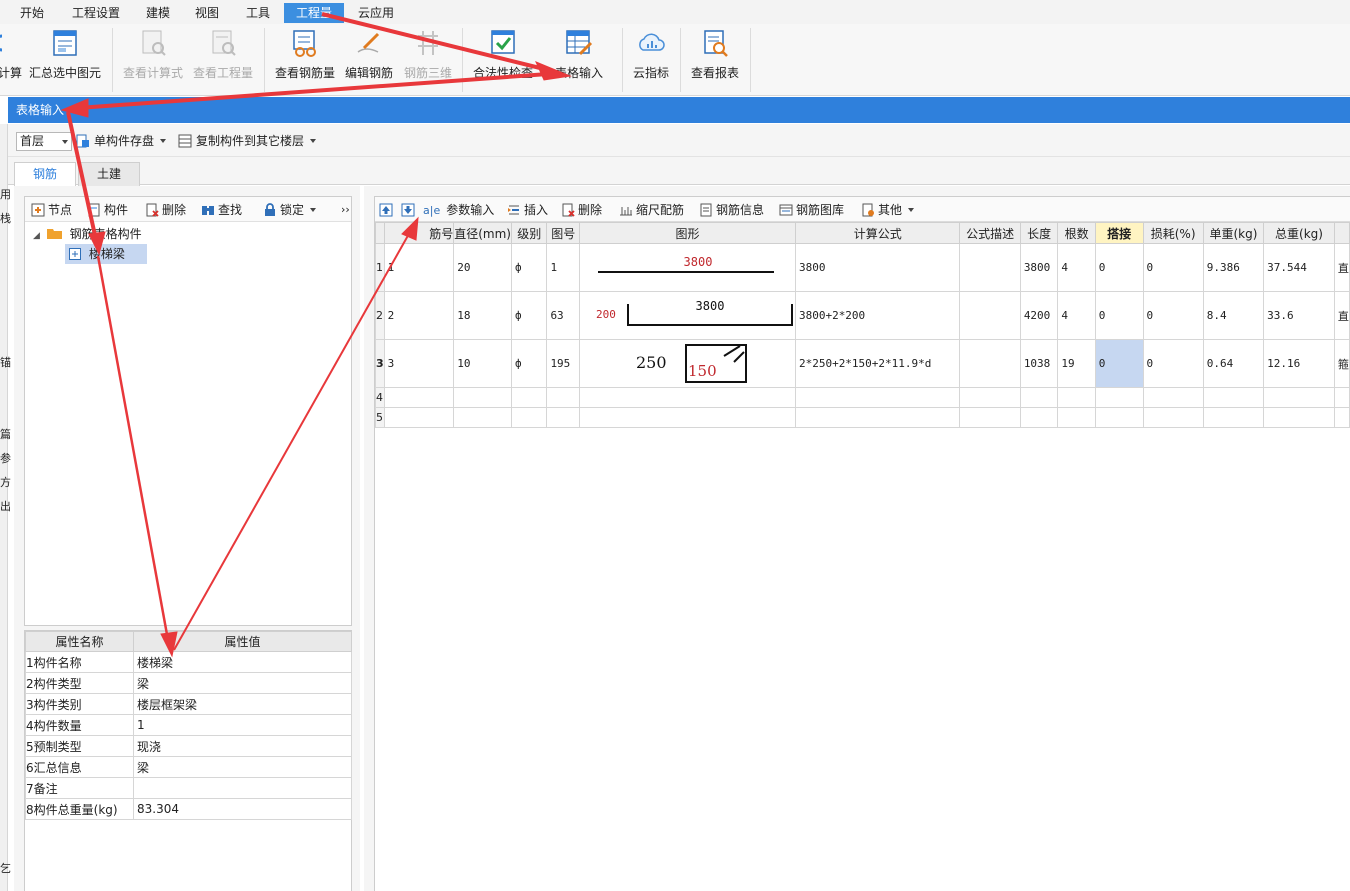 The height and width of the screenshot is (891, 1350). I want to click on header-count: 根数, so click(1076, 233).